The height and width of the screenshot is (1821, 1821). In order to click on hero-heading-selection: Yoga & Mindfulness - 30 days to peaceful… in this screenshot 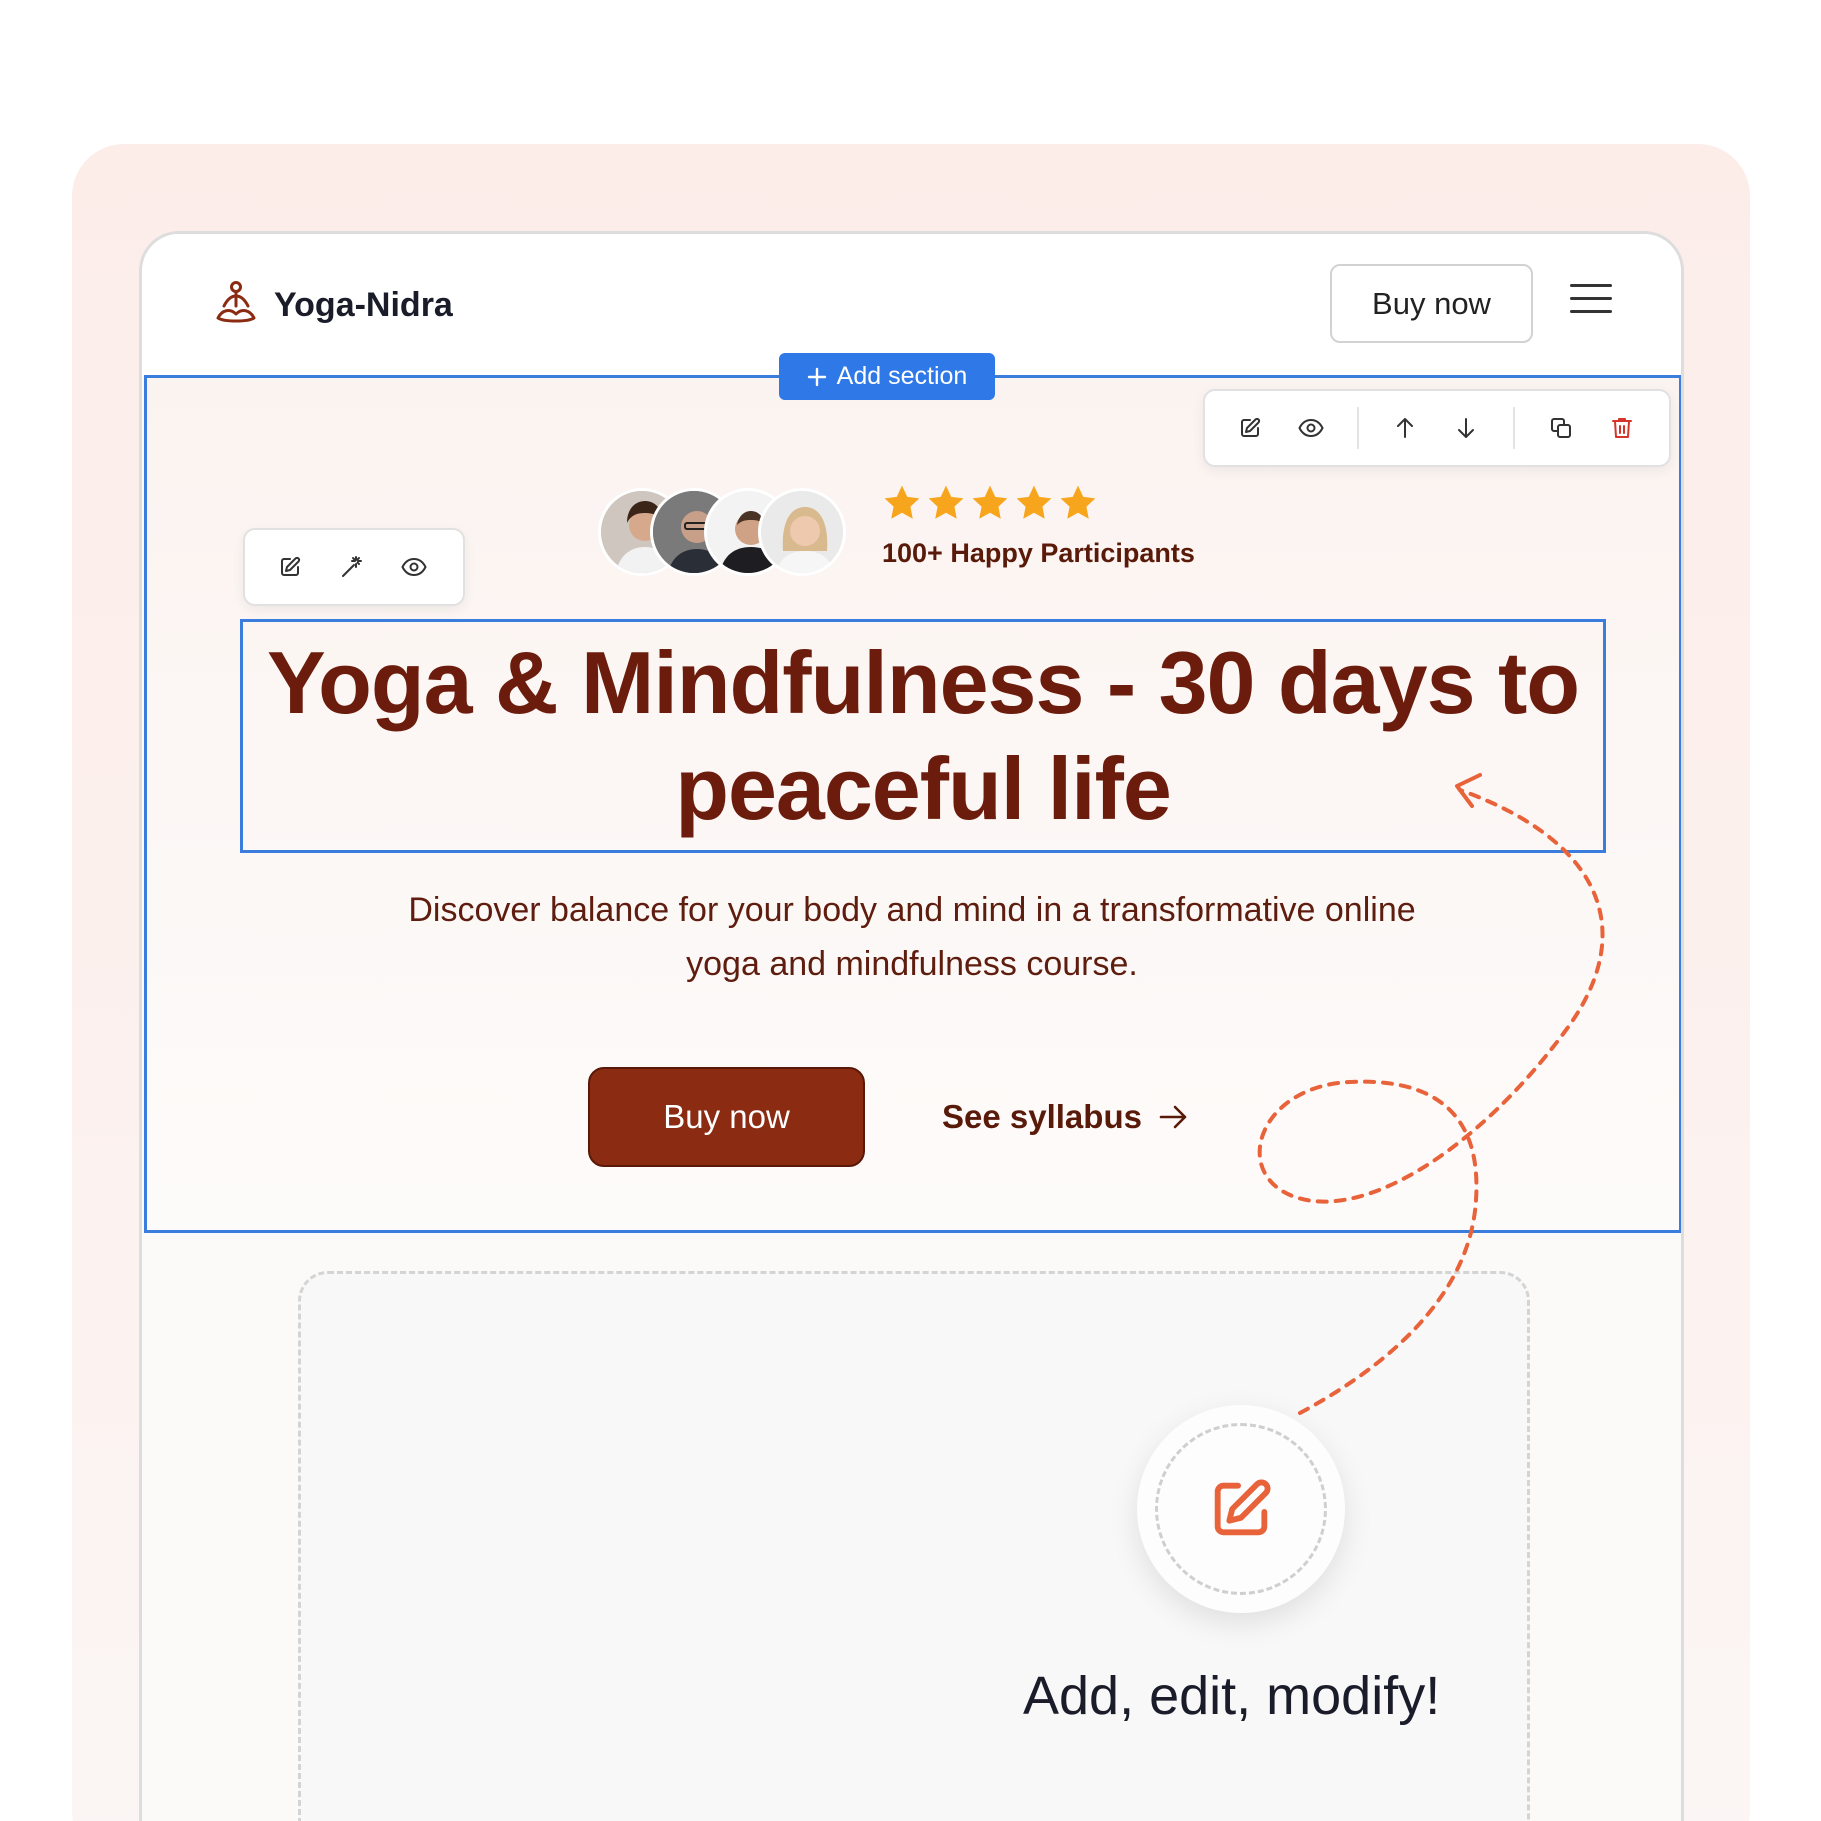, I will do `click(923, 736)`.